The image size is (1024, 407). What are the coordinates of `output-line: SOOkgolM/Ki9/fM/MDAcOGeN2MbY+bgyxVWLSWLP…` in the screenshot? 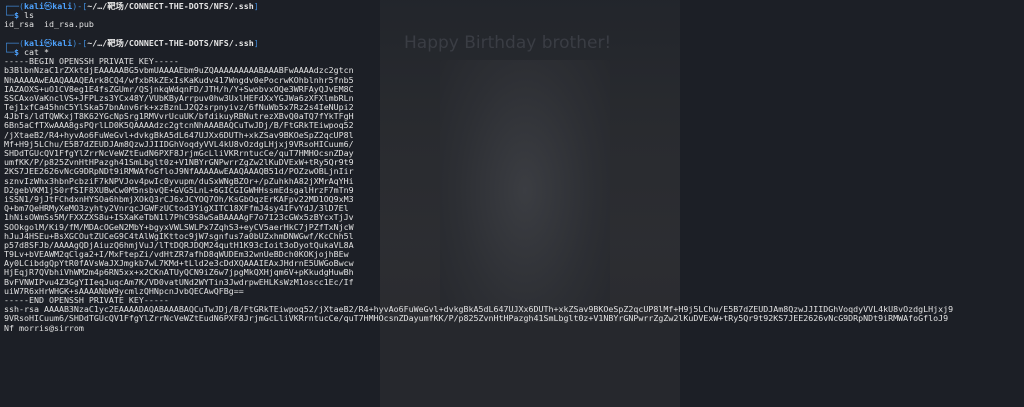 It's located at (179, 227).